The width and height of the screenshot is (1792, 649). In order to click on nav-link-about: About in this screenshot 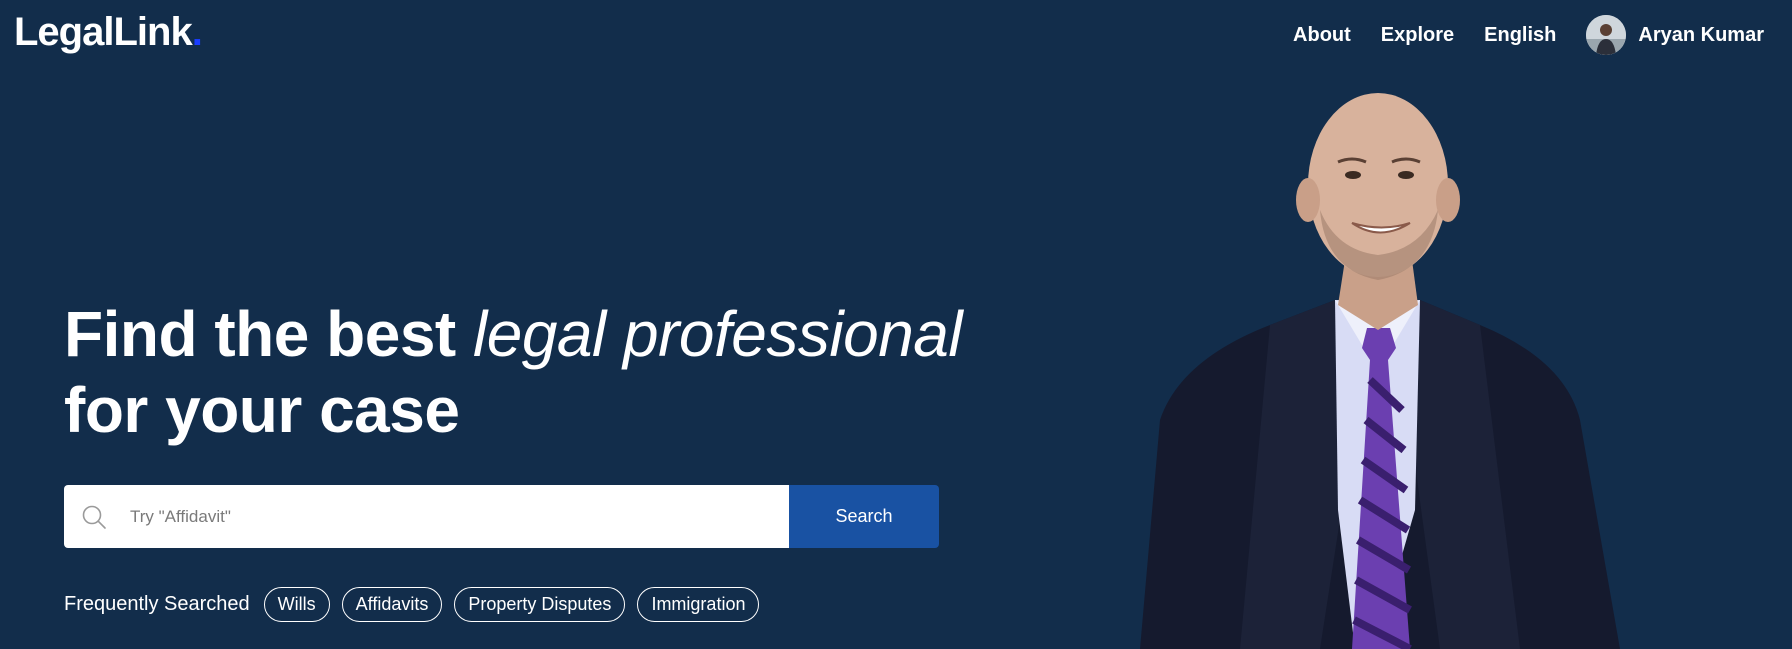, I will do `click(1322, 35)`.